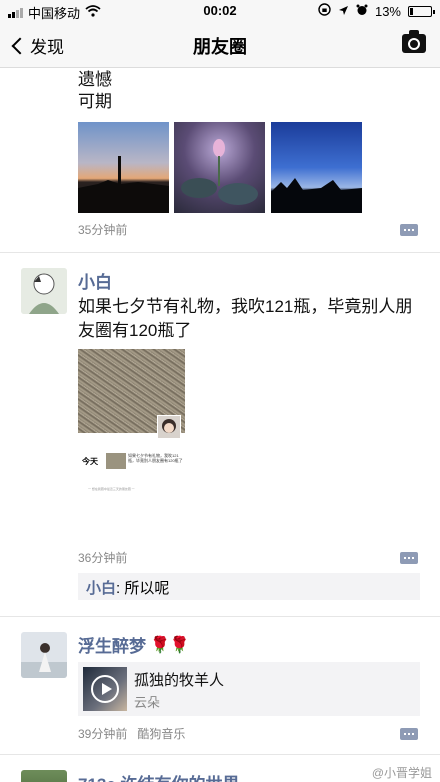  I want to click on comment: 小白: 所以呢, so click(249, 586).